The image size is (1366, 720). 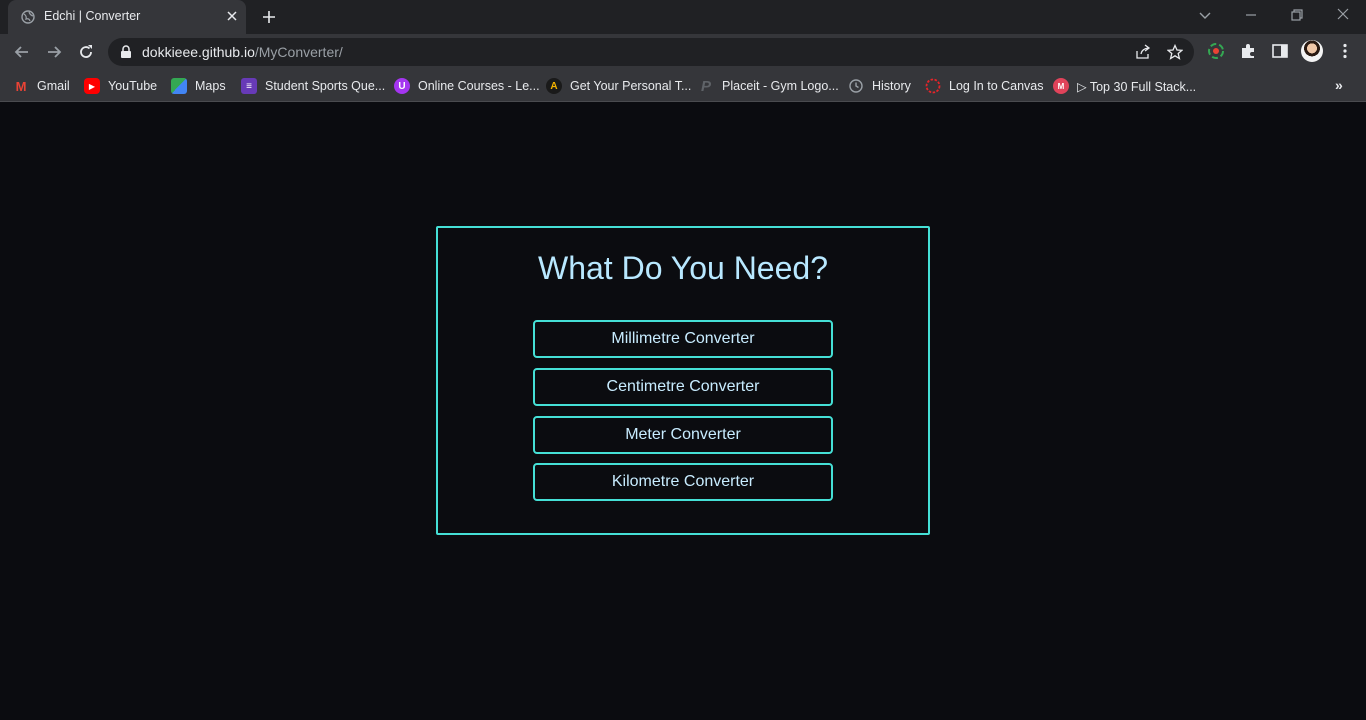 What do you see at coordinates (92, 16) in the screenshot?
I see `tab-title: Edchi | Converter` at bounding box center [92, 16].